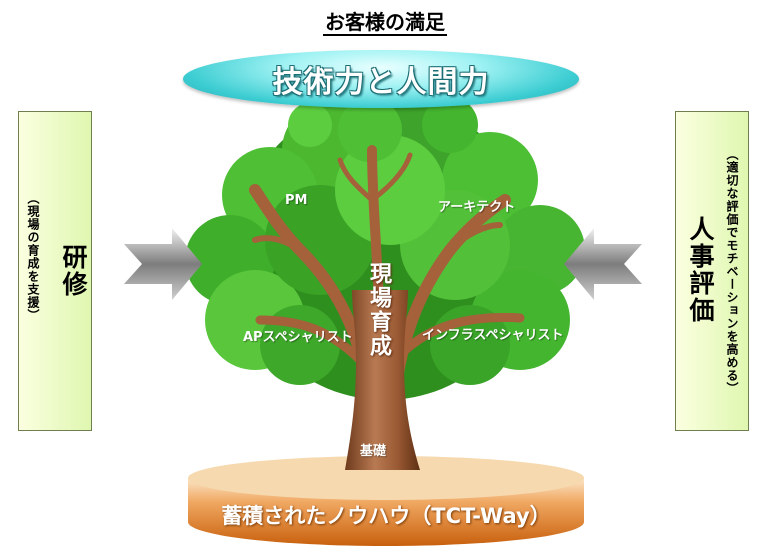 This screenshot has width=770, height=556. What do you see at coordinates (33, 257) in the screenshot?
I see `training-subtitle: （現場の育成を支援）` at bounding box center [33, 257].